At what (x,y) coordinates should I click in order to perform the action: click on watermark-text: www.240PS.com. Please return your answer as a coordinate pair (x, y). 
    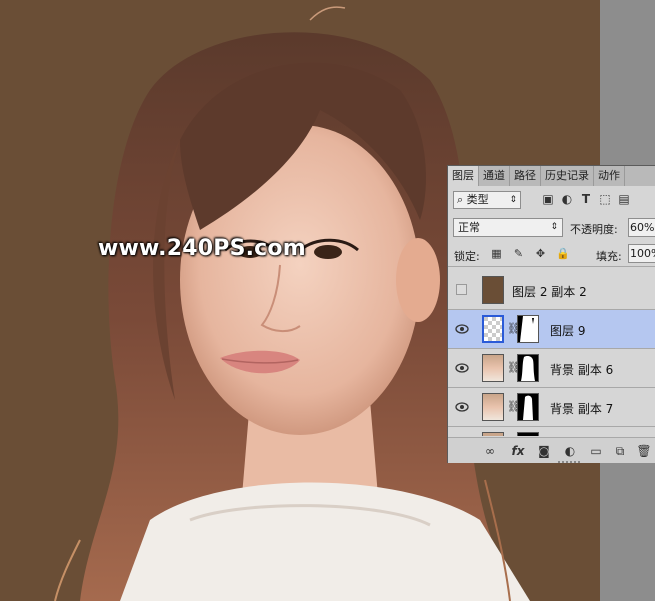
    Looking at the image, I should click on (202, 248).